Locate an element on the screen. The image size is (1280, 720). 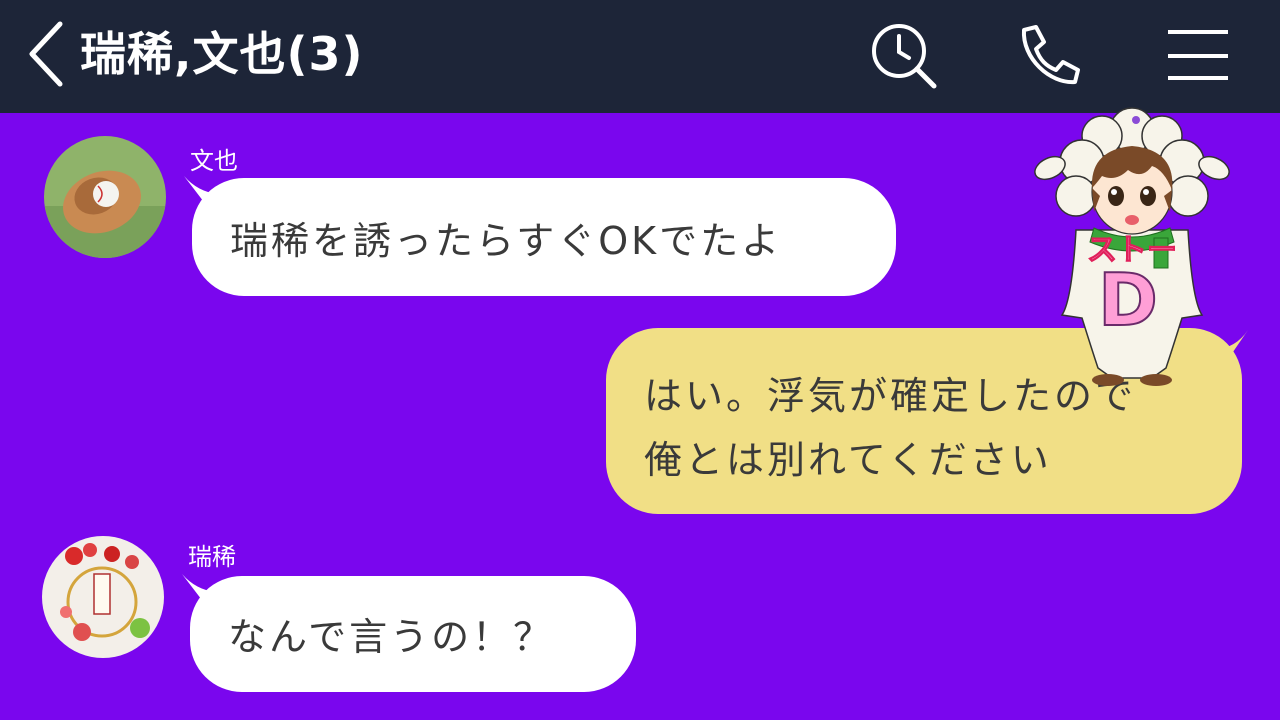
message-bubble: 瑞稀を誘ったらすぐOKでたよ is located at coordinates (544, 237).